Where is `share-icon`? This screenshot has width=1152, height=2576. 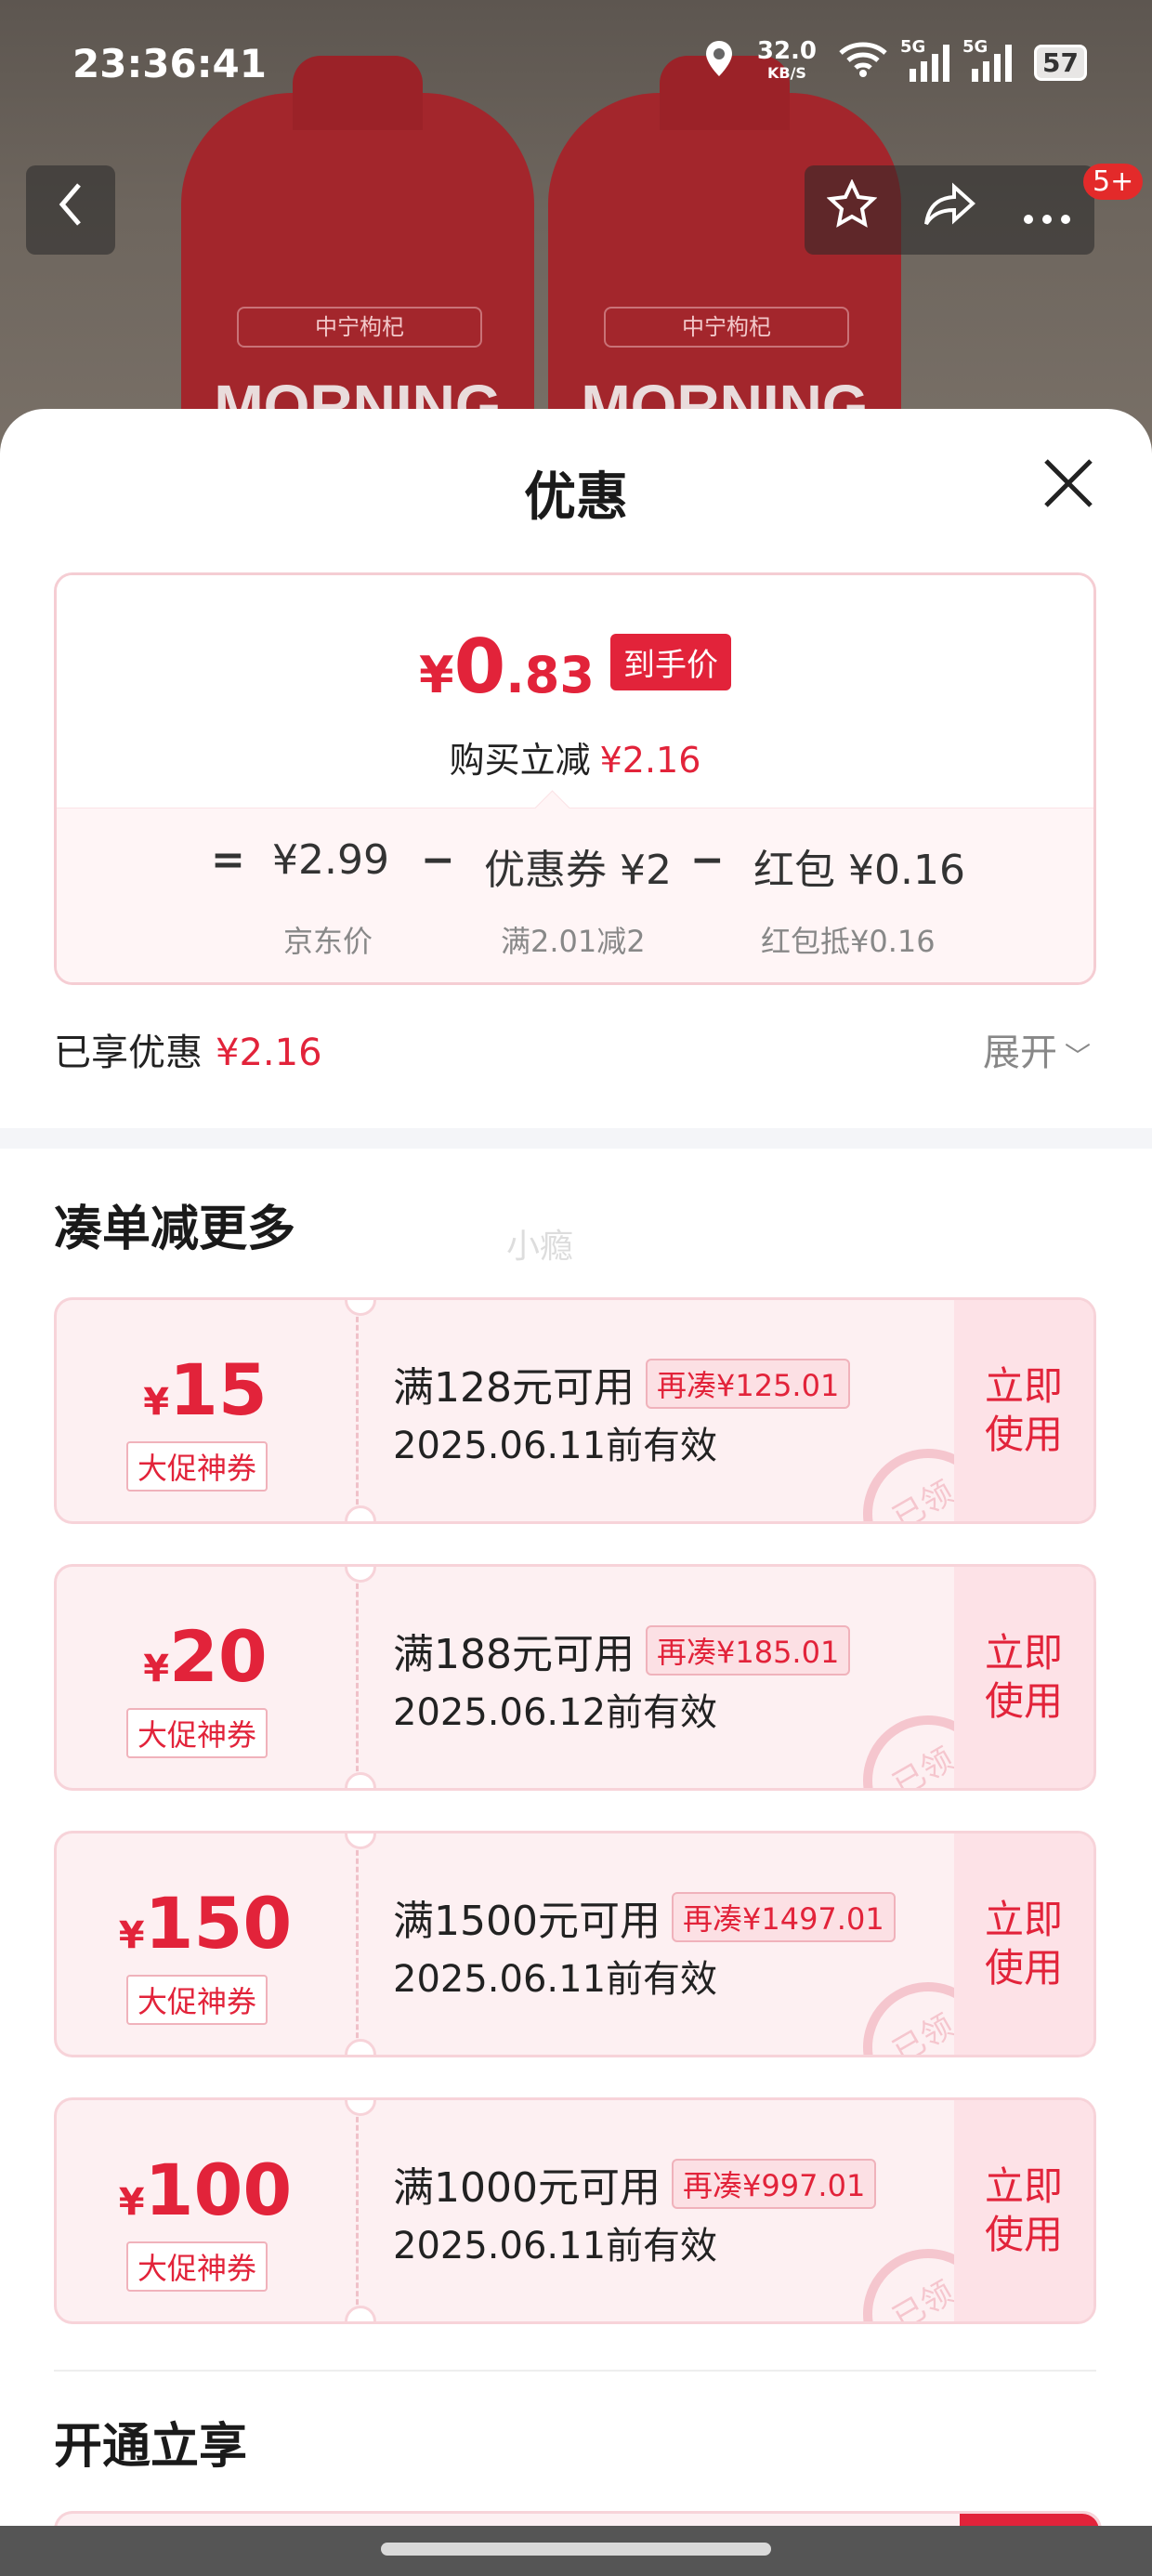 share-icon is located at coordinates (949, 210).